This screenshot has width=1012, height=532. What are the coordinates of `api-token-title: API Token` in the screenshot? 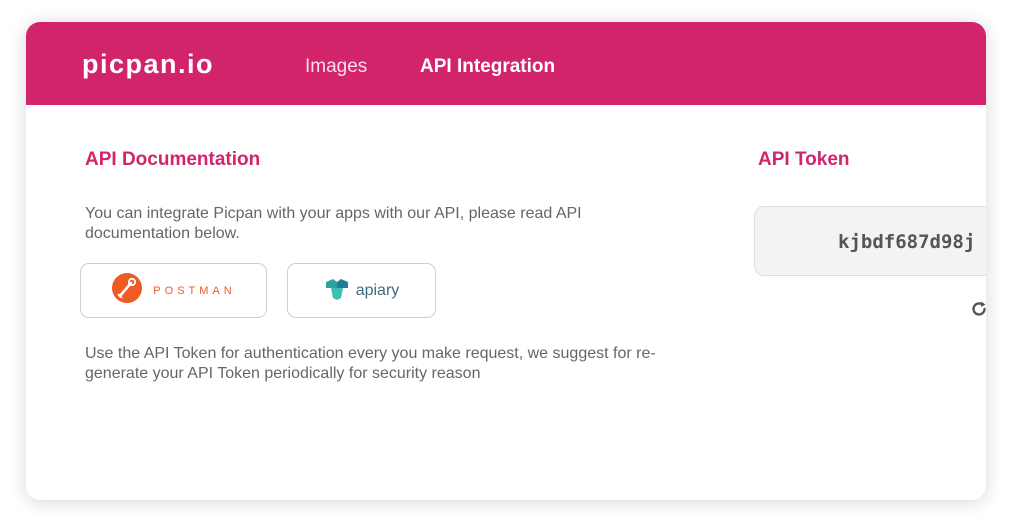 It's located at (804, 159).